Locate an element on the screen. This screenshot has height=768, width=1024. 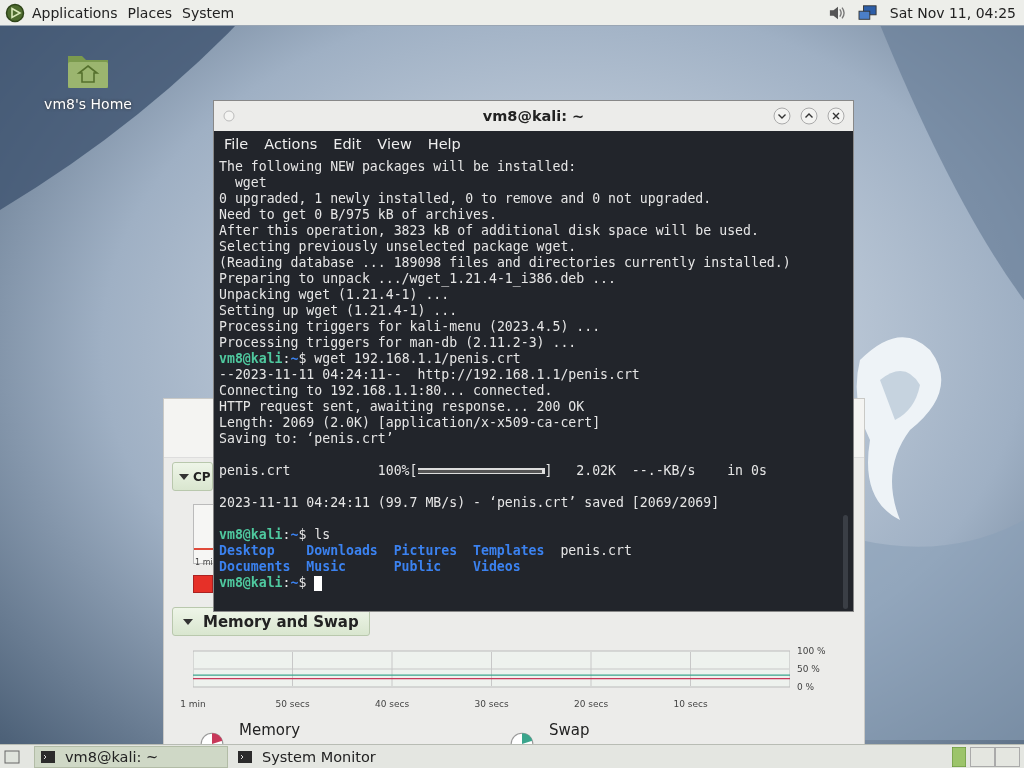
clock: Sat Nov 11, 04:25 is located at coordinates (952, 12).